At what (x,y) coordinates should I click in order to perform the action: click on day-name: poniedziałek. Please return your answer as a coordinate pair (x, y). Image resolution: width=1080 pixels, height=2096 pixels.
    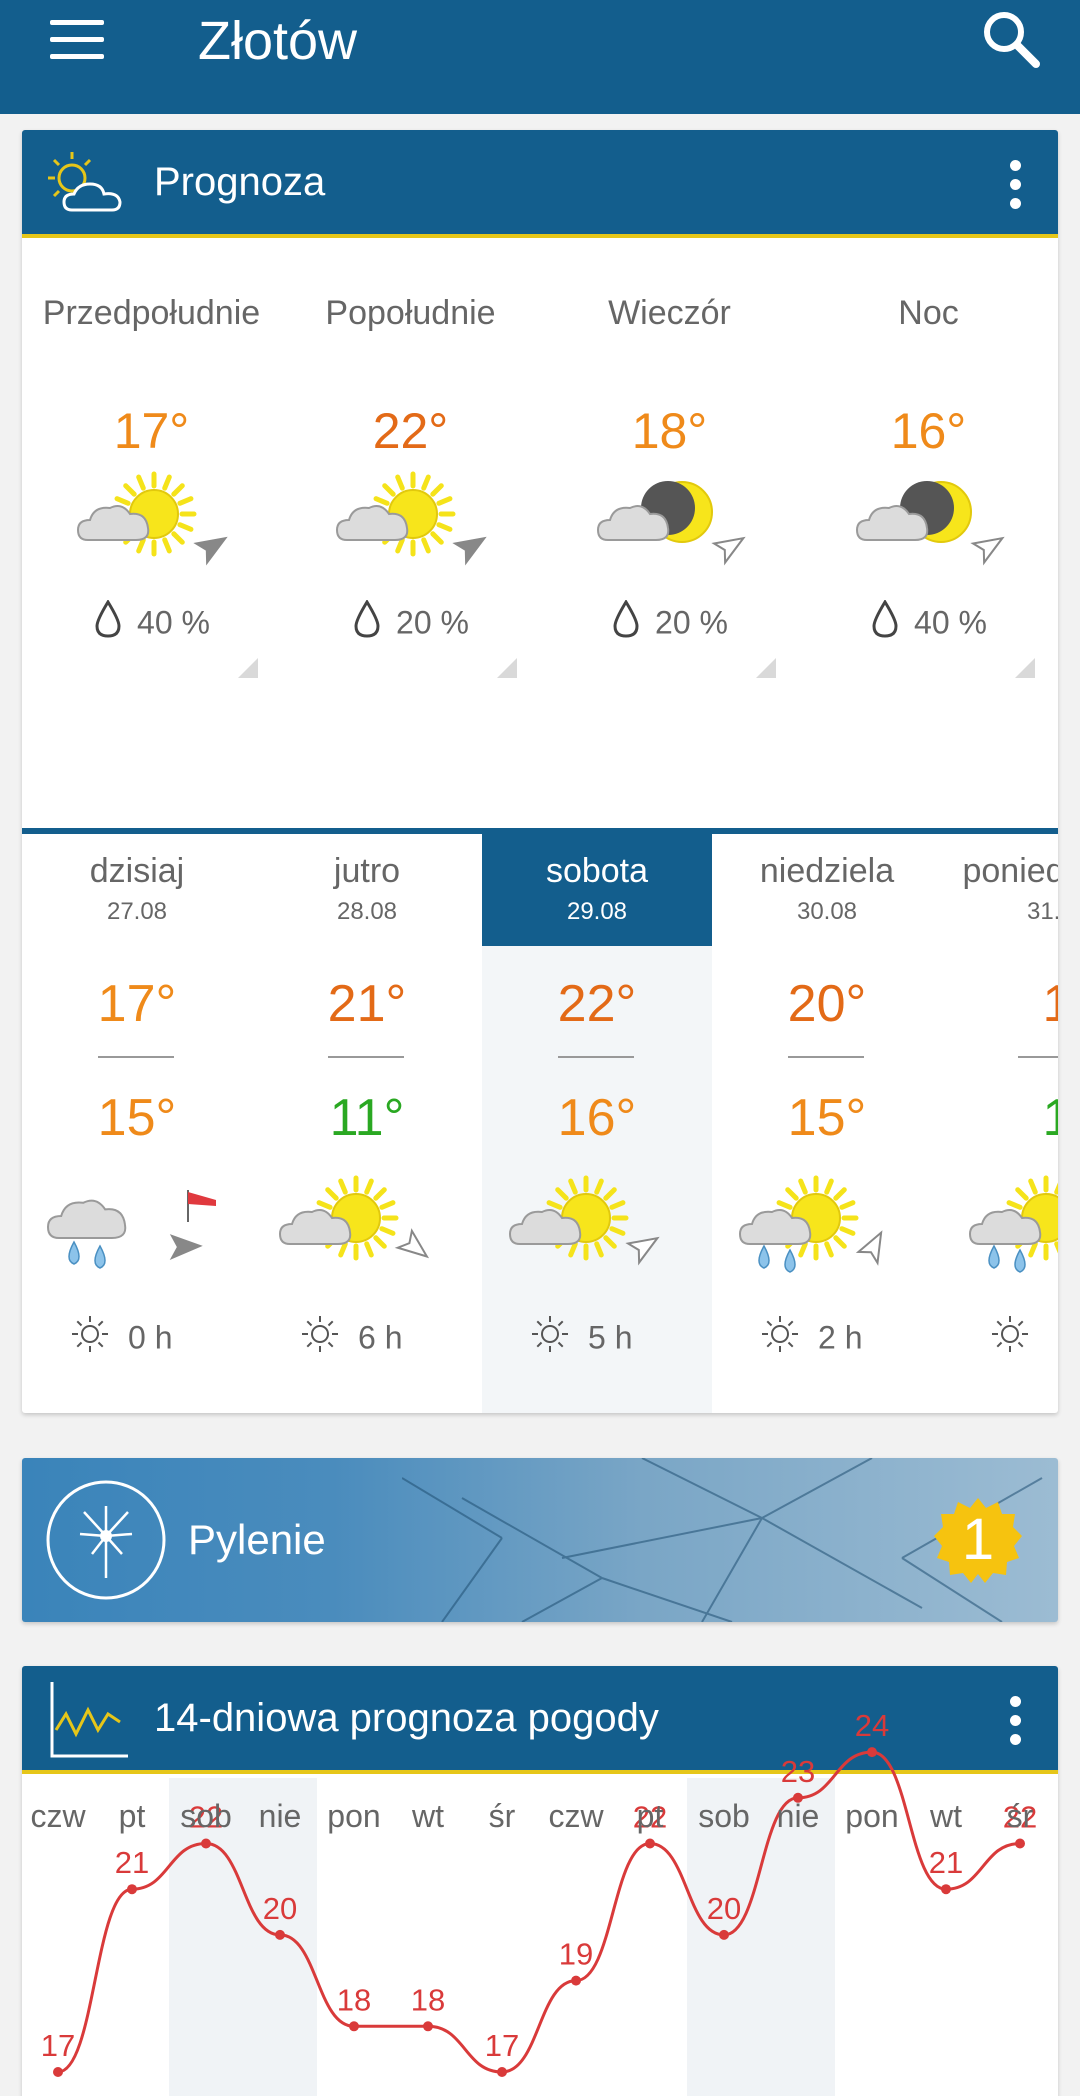
    Looking at the image, I should click on (1010, 871).